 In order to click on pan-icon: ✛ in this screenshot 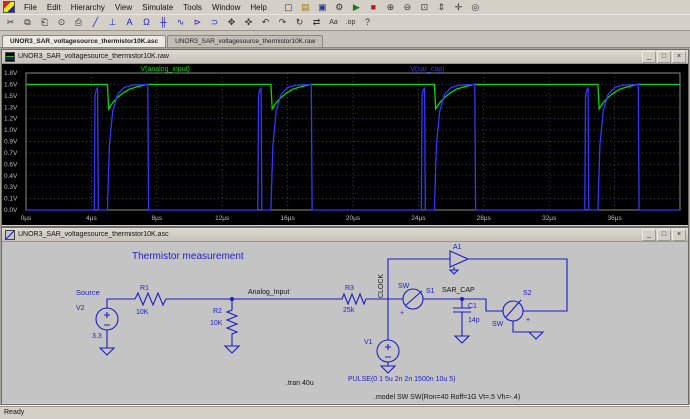, I will do `click(458, 7)`.